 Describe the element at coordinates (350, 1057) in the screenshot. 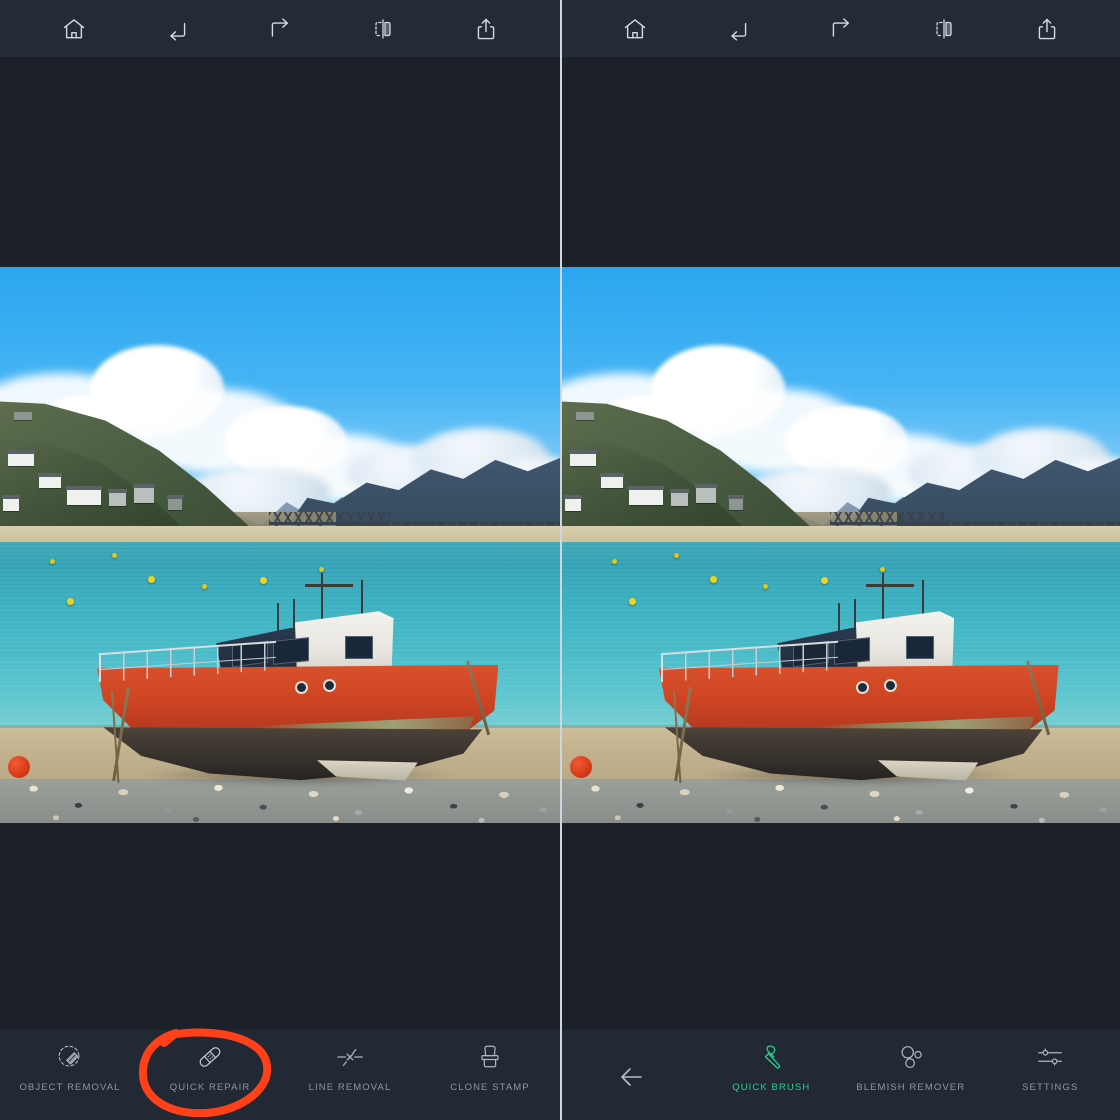

I see `line-removal-icon` at that location.